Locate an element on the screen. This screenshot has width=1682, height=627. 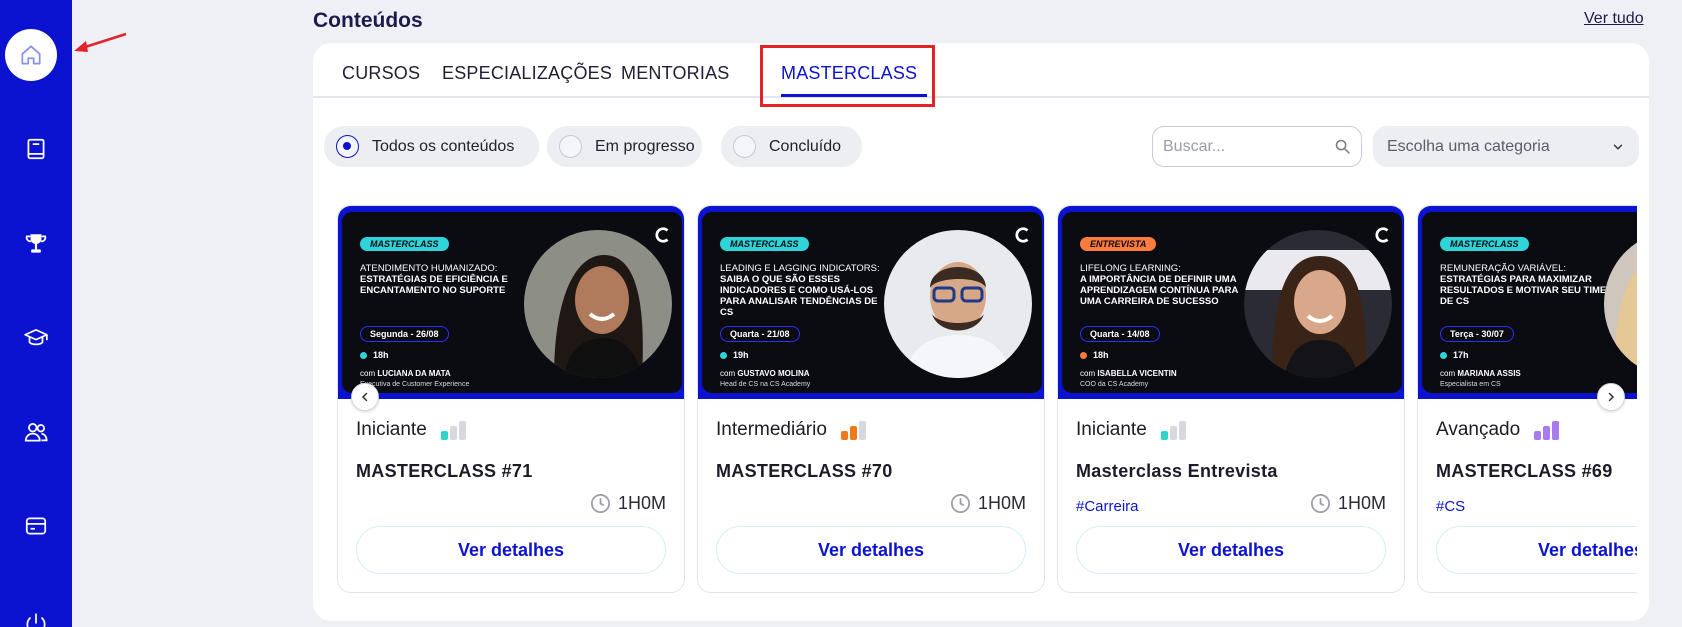
sidebar-item-achievements is located at coordinates (36, 244).